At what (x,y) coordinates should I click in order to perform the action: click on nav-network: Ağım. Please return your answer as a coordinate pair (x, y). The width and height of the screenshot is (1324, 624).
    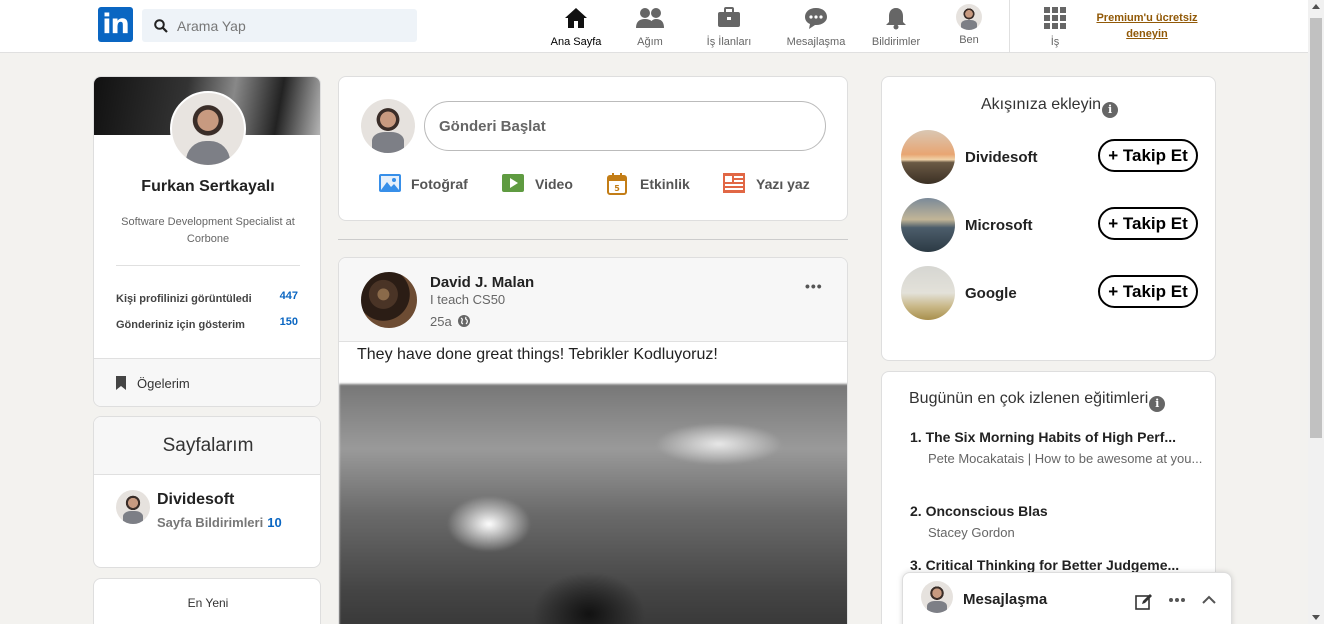
    Looking at the image, I should click on (650, 28).